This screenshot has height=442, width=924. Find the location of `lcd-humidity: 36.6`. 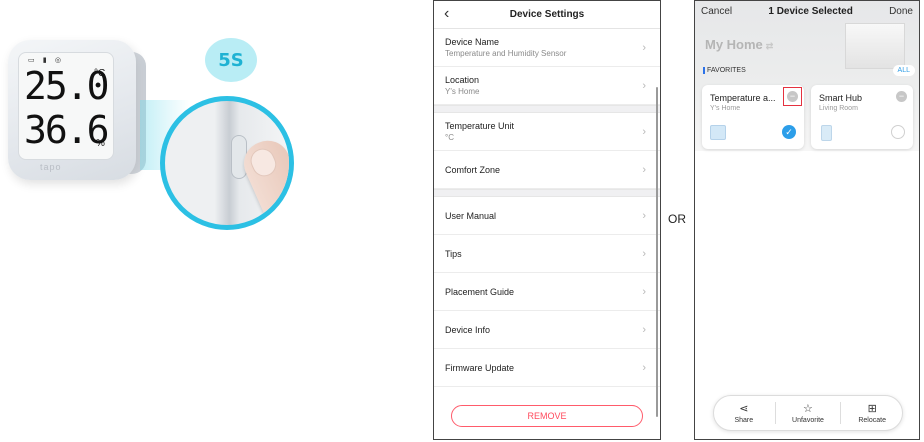

lcd-humidity: 36.6 is located at coordinates (67, 130).